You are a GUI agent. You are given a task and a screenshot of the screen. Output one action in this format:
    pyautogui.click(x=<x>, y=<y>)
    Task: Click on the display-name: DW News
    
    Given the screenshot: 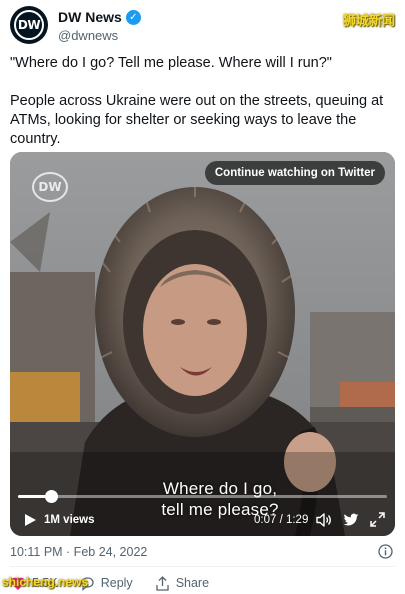 What is the action you would take?
    pyautogui.click(x=90, y=17)
    